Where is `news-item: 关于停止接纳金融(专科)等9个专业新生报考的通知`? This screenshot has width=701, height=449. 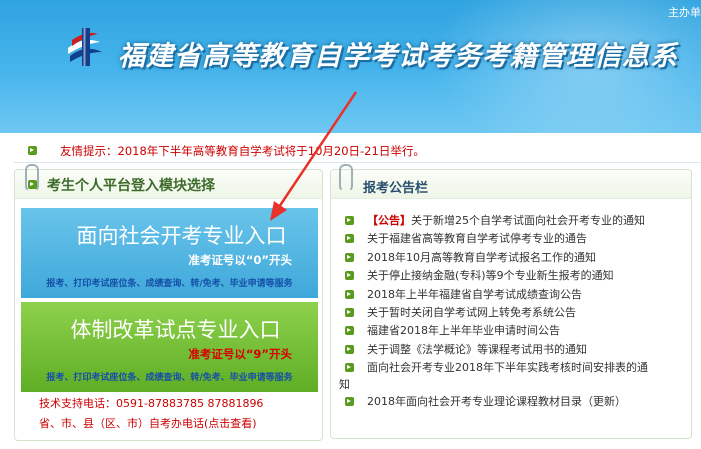
news-item: 关于停止接纳金融(专科)等9个专业新生报考的通知 is located at coordinates (512, 276).